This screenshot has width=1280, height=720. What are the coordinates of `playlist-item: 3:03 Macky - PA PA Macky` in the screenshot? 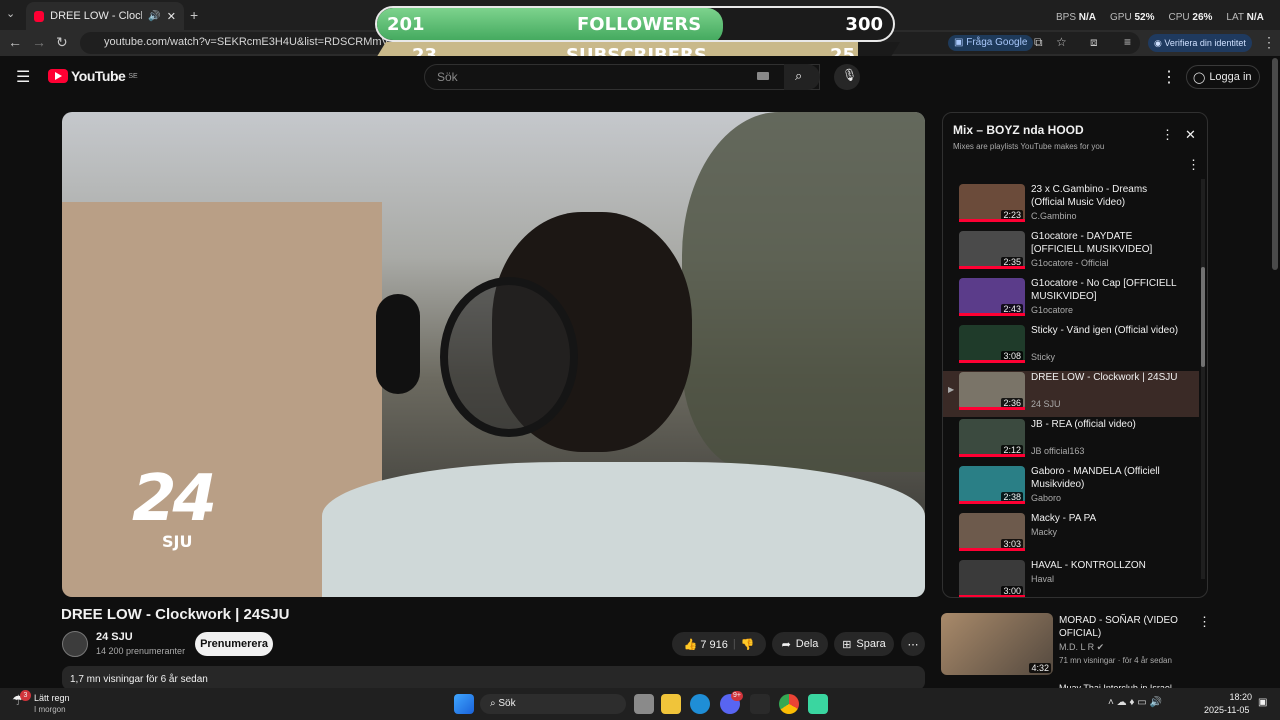 It's located at (1071, 535).